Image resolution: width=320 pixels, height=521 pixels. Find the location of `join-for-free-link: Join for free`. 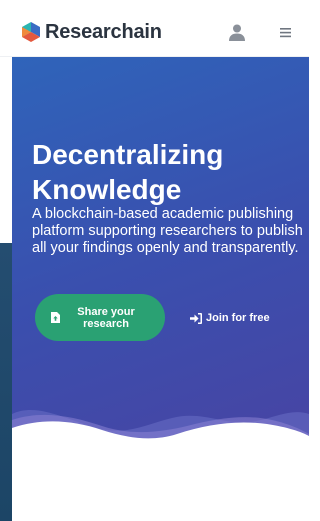

join-for-free-link: Join for free is located at coordinates (230, 318).